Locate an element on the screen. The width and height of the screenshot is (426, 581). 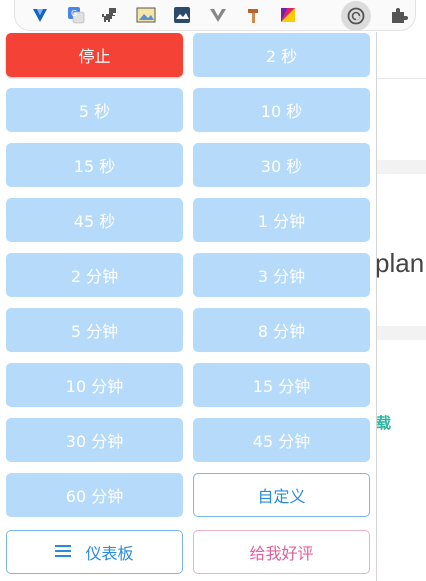
menu-icon is located at coordinates (63, 552).